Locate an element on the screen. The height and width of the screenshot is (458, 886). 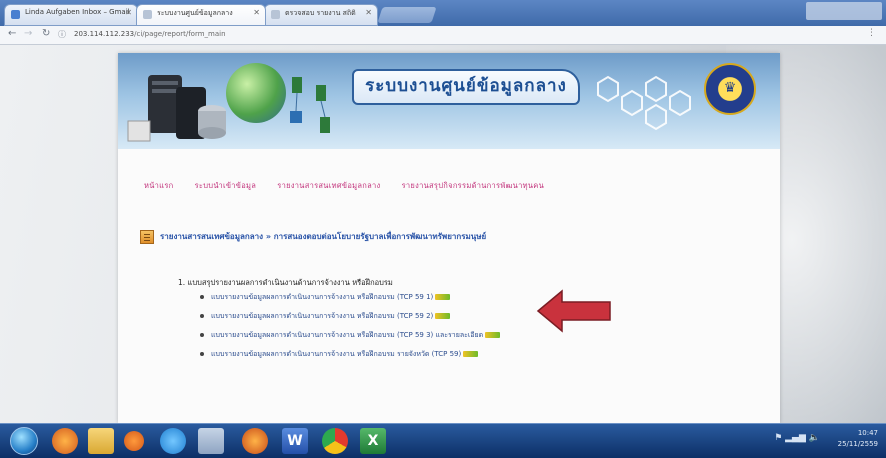
clock-time: 10:47 is located at coordinates (867, 433).